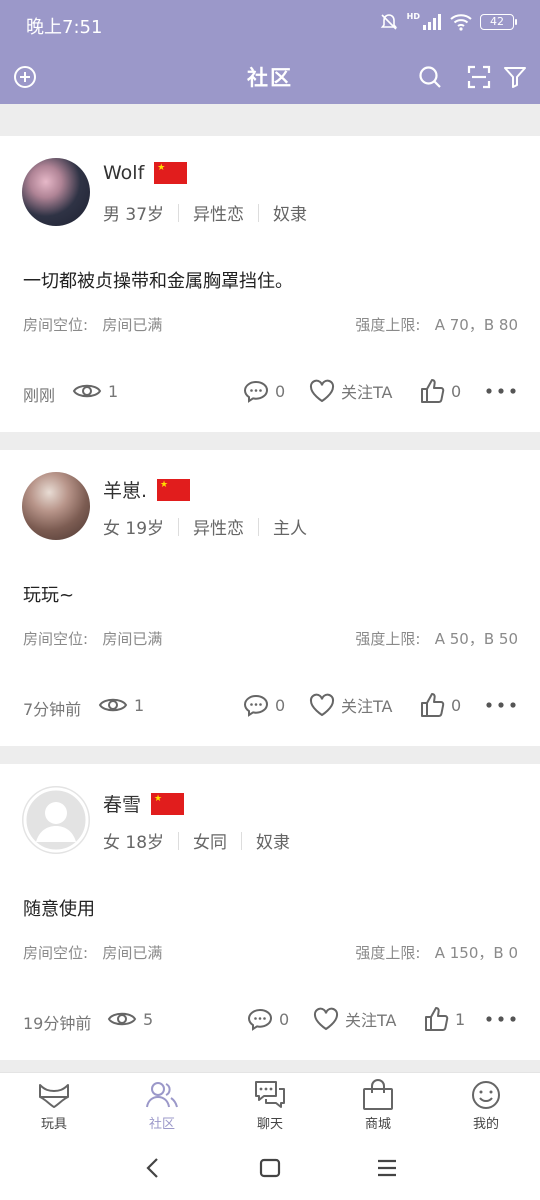 The height and width of the screenshot is (1200, 540). Describe the element at coordinates (269, 1124) in the screenshot. I see `tab-label: 聊天` at that location.